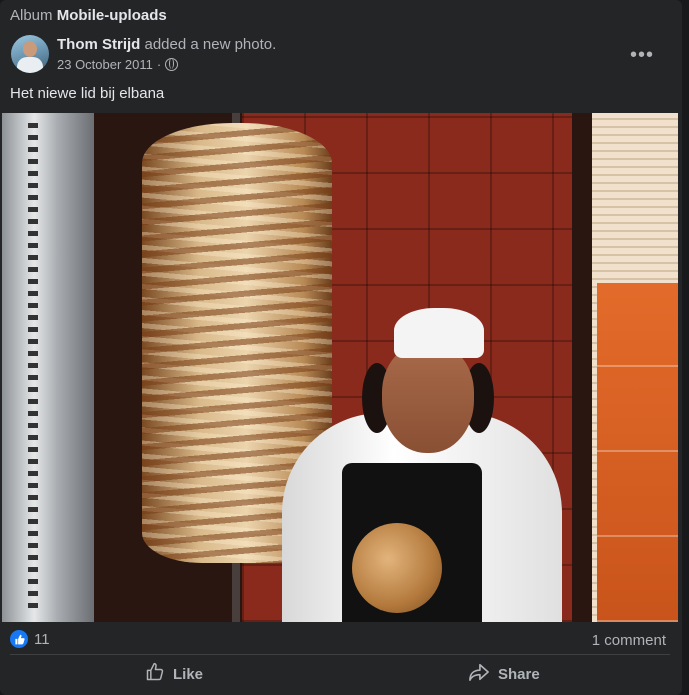 This screenshot has height=695, width=689. What do you see at coordinates (112, 15) in the screenshot?
I see `album-name-link: Mobile-uploads` at bounding box center [112, 15].